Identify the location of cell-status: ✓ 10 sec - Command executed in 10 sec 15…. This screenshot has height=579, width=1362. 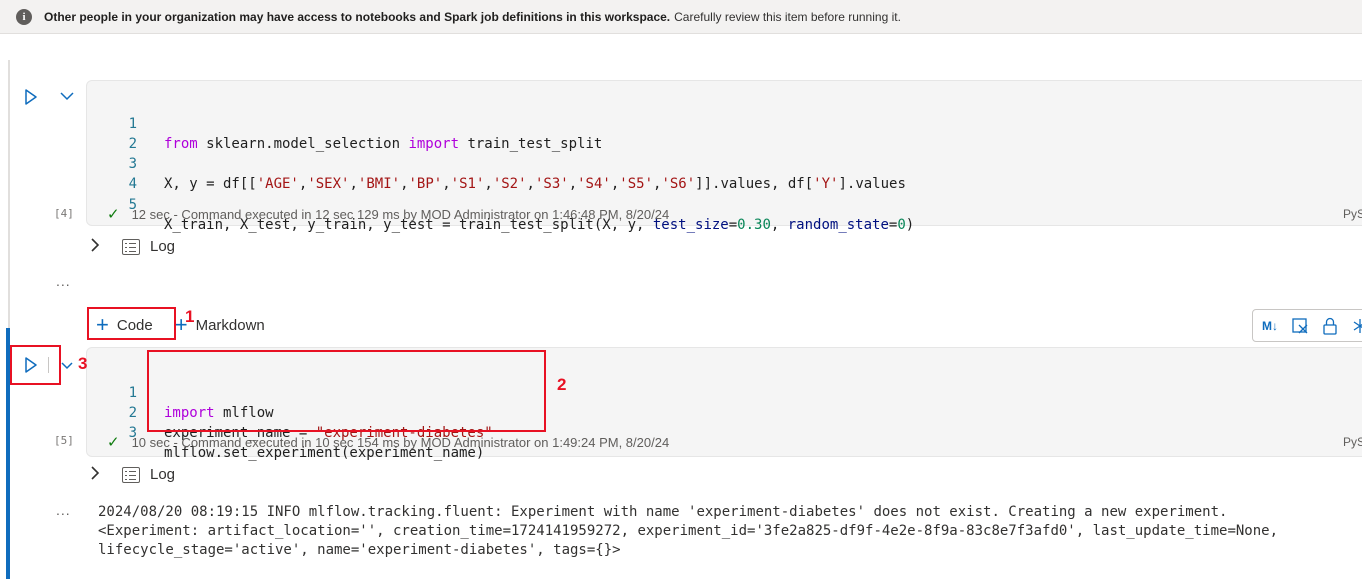
(388, 442).